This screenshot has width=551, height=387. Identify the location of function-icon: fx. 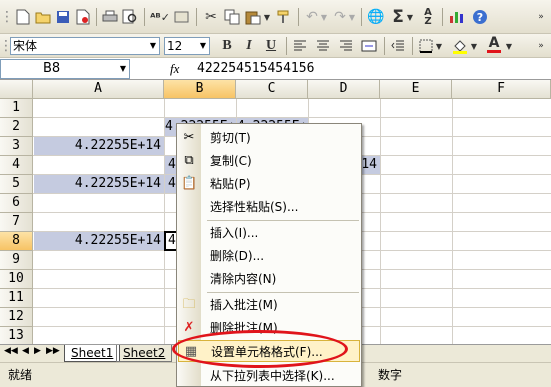
(174, 69).